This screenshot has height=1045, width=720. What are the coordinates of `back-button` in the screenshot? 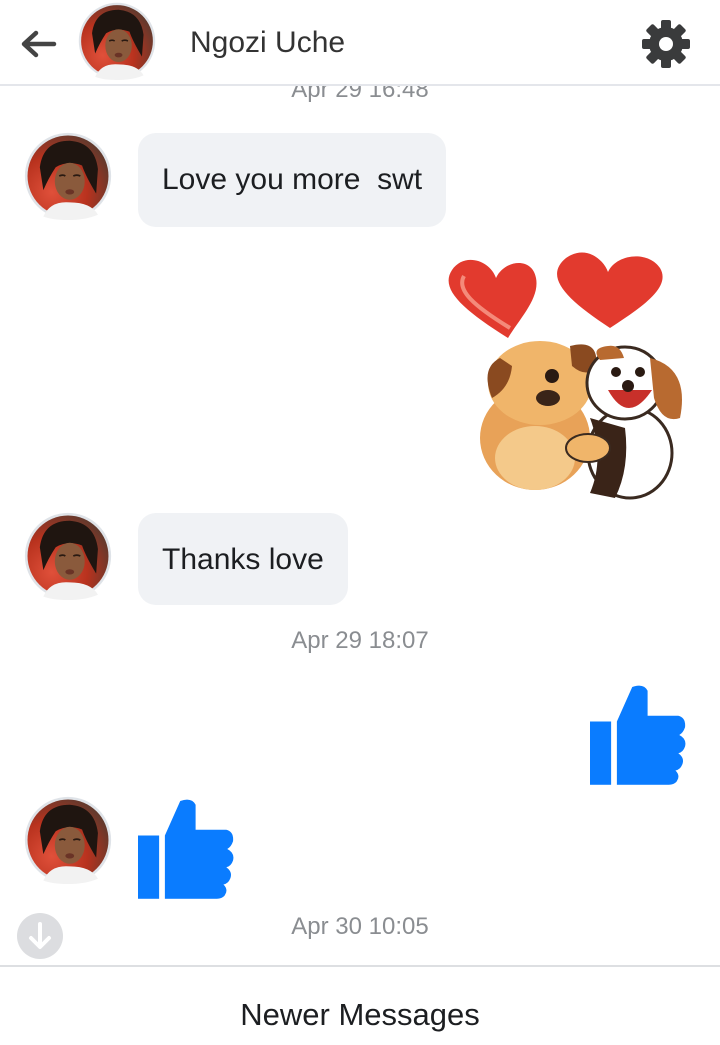 It's located at (38, 44).